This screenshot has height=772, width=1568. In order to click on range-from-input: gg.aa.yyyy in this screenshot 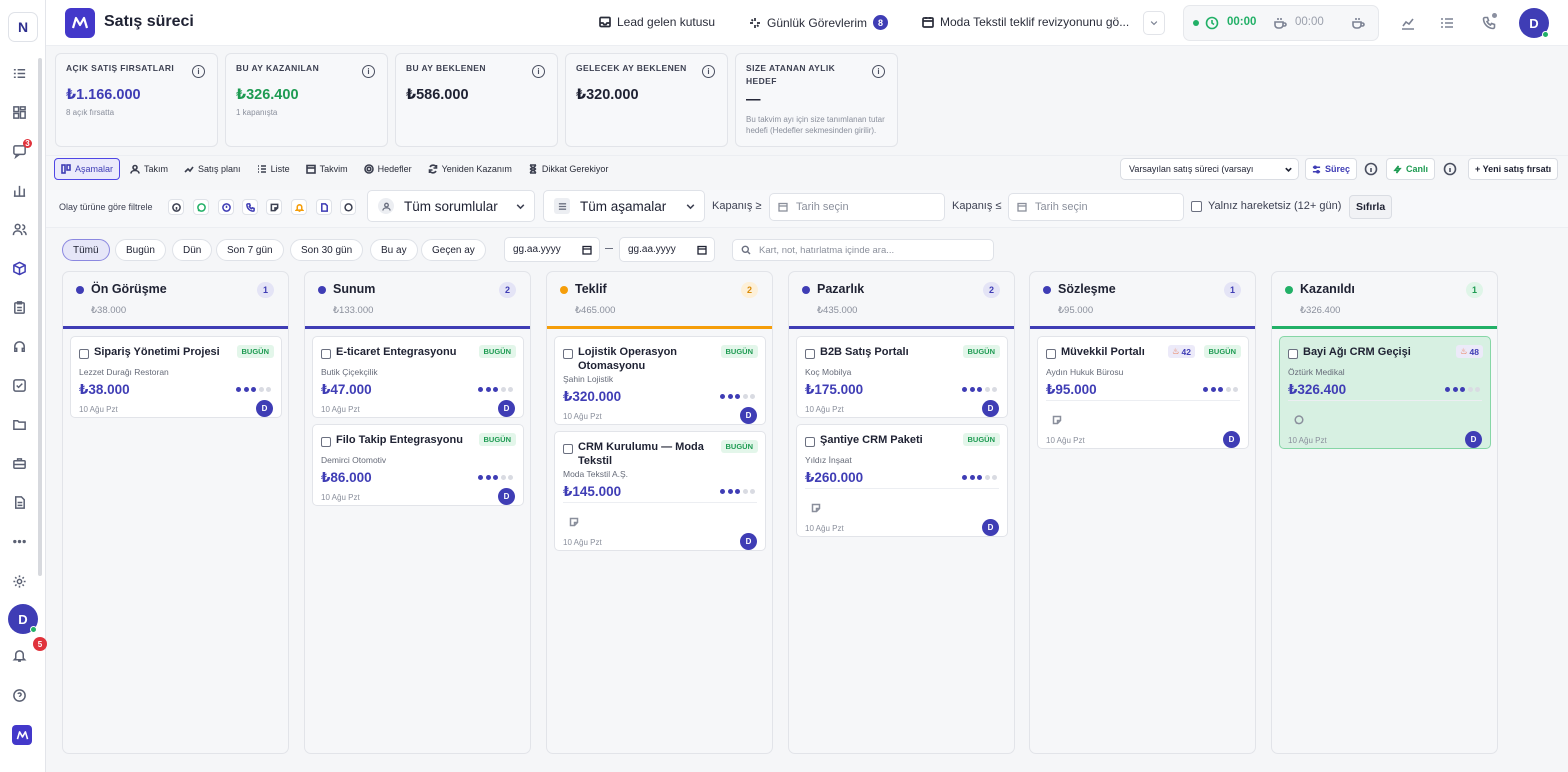, I will do `click(552, 249)`.